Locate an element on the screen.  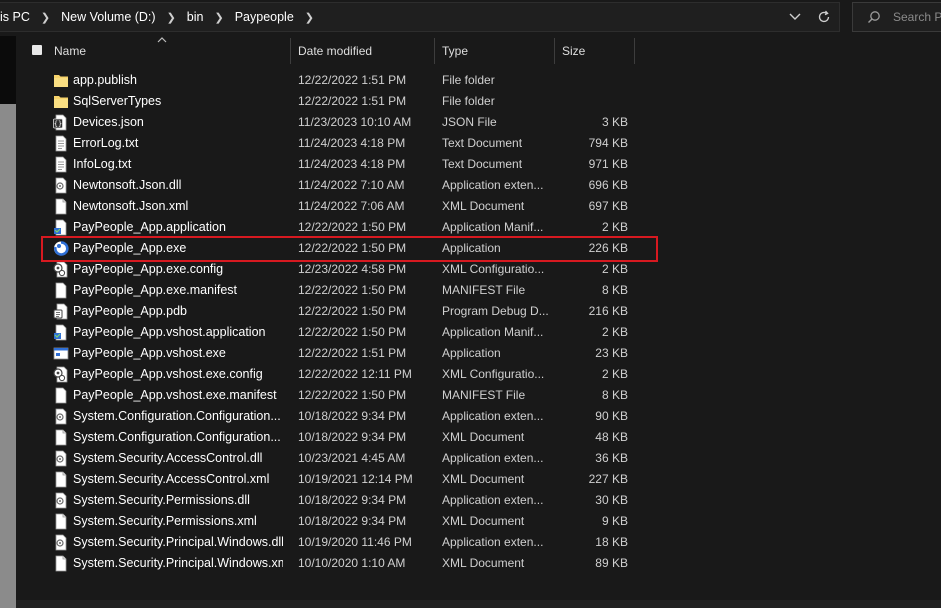
breadcrumb-paypeople: Paypeople is located at coordinates (264, 17).